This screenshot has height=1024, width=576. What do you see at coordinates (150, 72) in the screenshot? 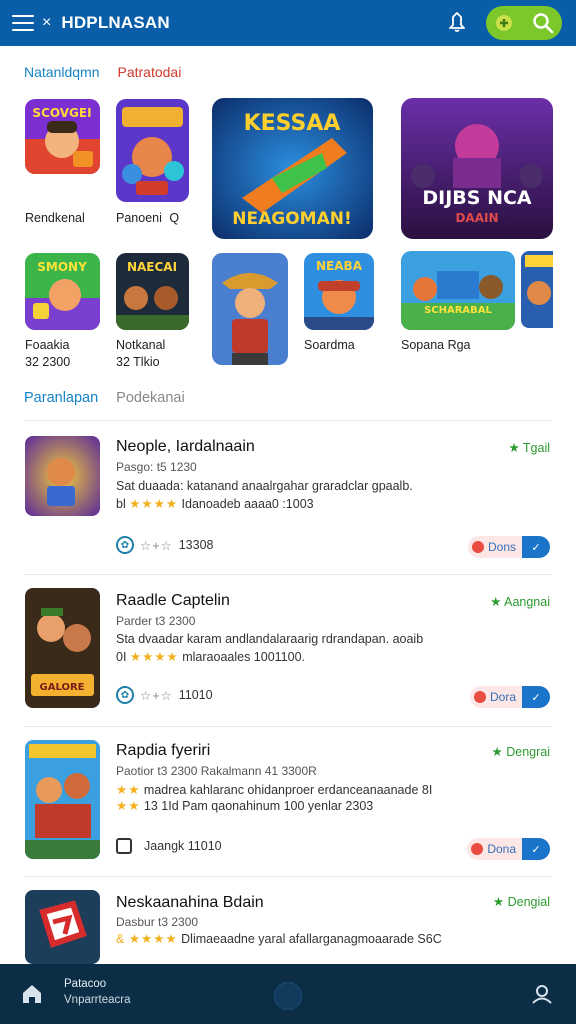
I see `tab-second: Patratodai` at bounding box center [150, 72].